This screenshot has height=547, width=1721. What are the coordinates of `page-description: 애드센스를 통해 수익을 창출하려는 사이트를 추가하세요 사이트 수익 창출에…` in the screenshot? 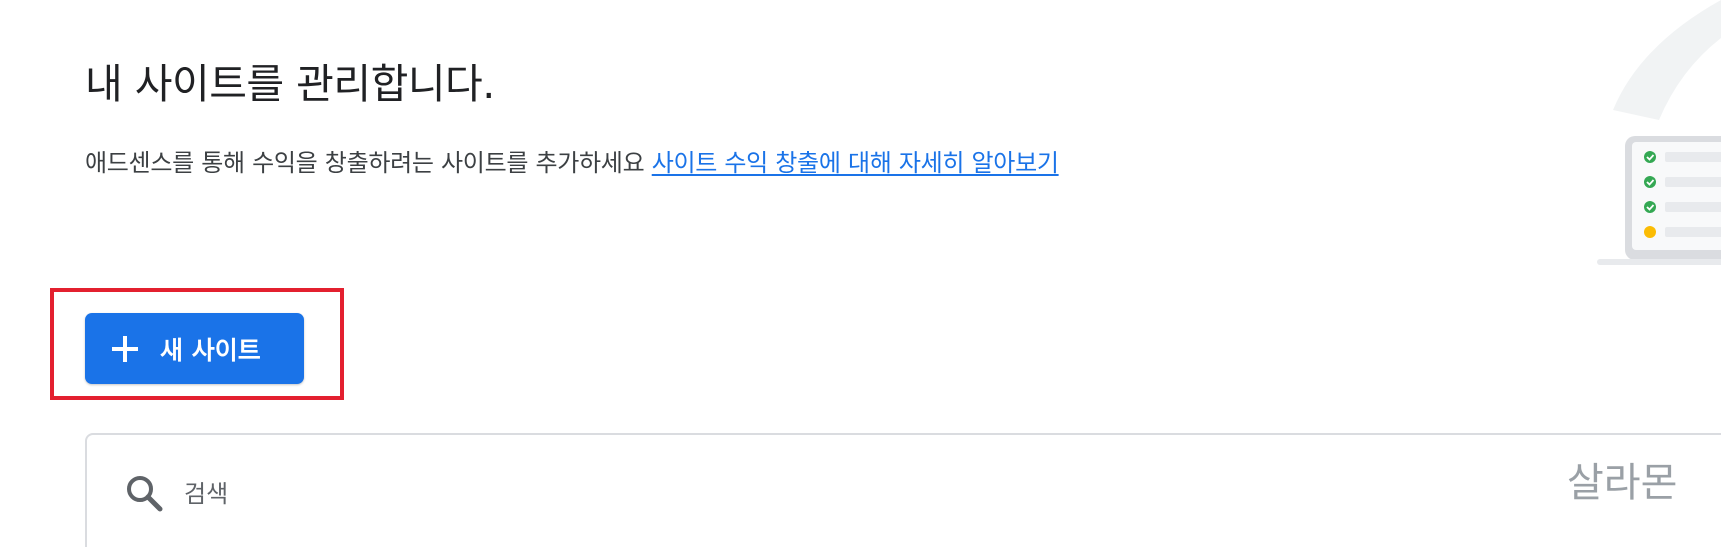 It's located at (572, 160).